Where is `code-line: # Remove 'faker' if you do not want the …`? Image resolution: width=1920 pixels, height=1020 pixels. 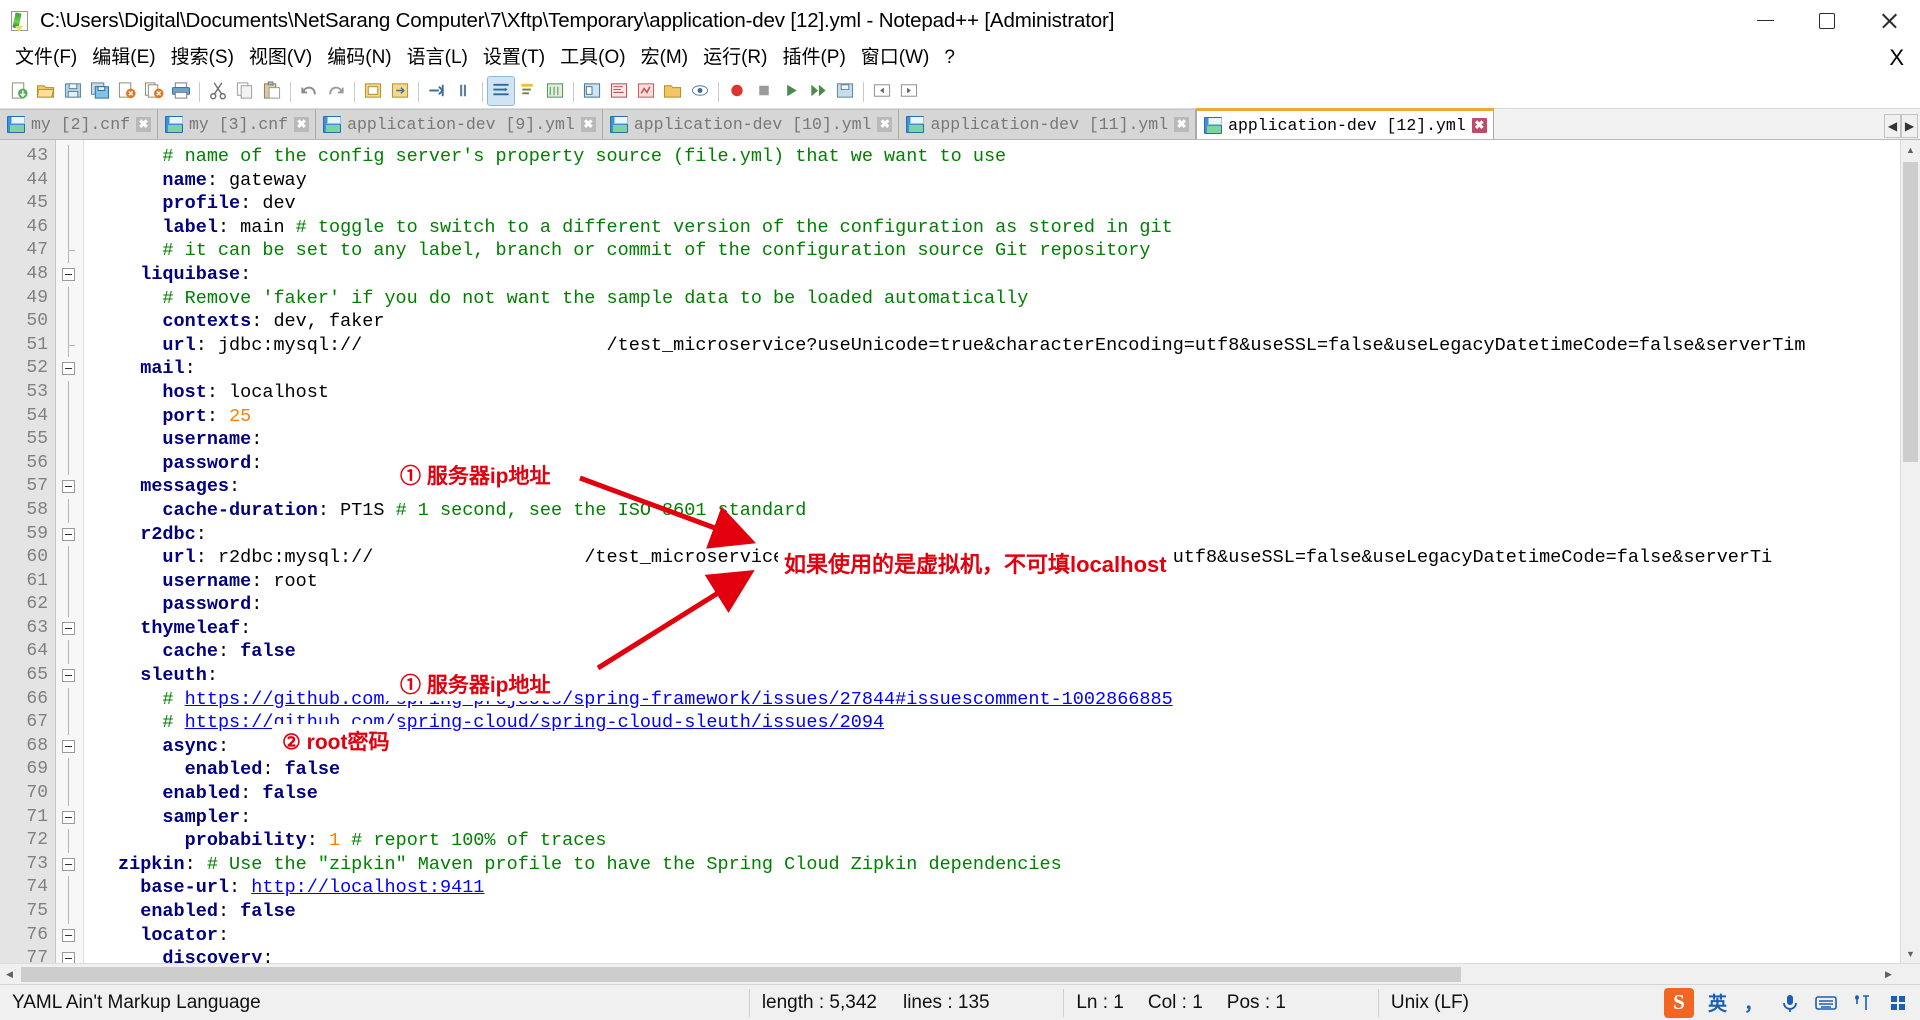 code-line: # Remove 'faker' if you do not want the … is located at coordinates (1002, 299).